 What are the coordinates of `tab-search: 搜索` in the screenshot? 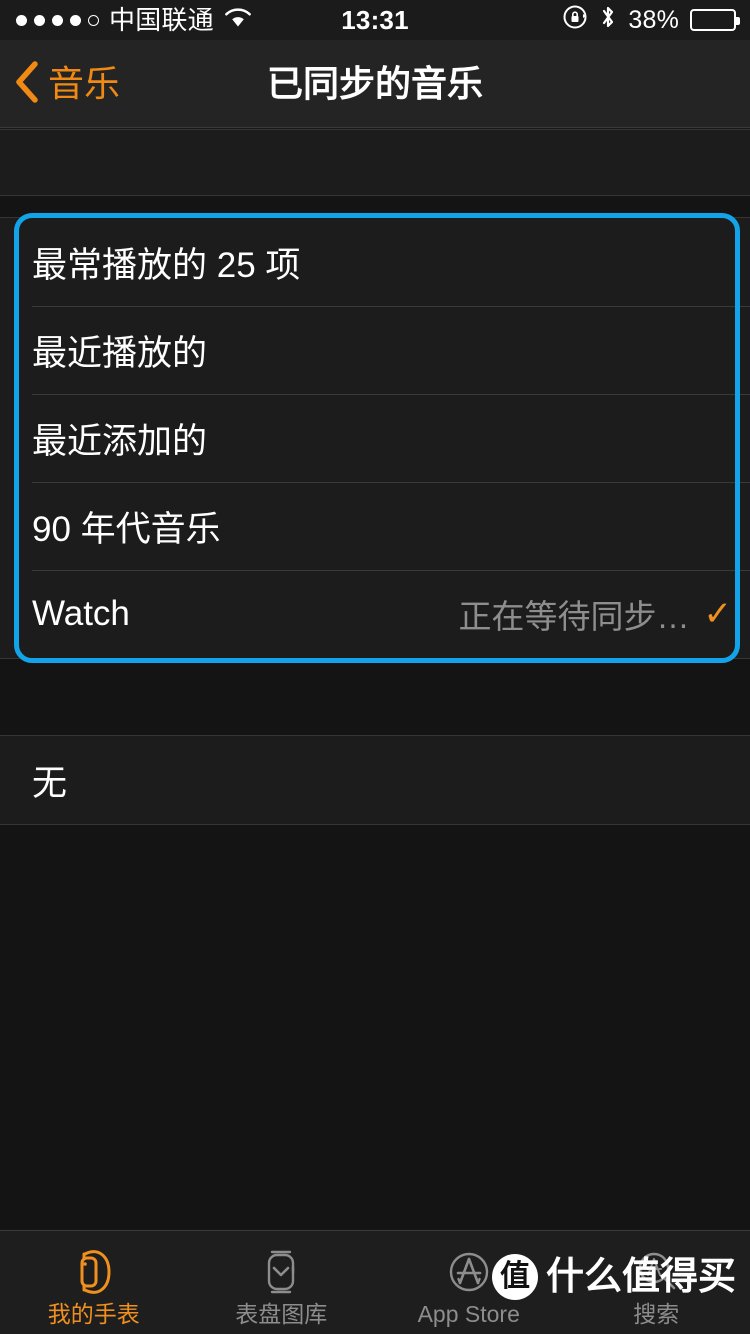 It's located at (656, 1282).